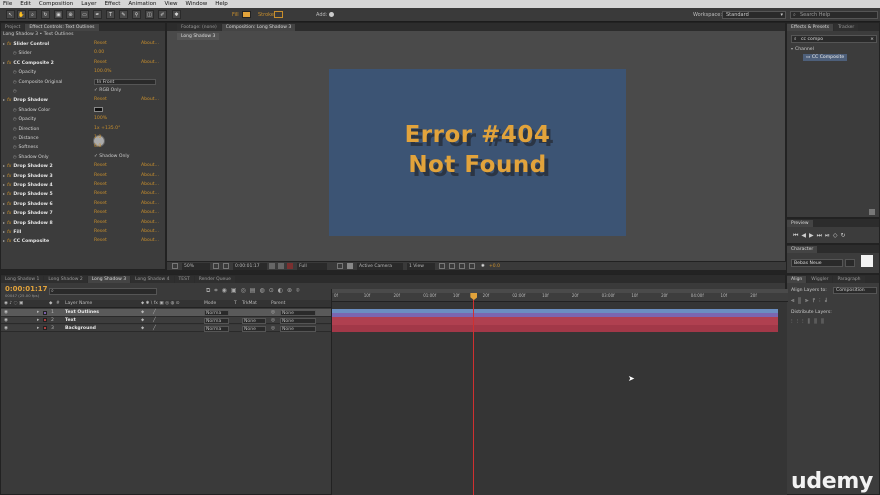 The width and height of the screenshot is (880, 495). Describe the element at coordinates (249, 304) in the screenshot. I see `col-trkmat: TrkMat` at that location.